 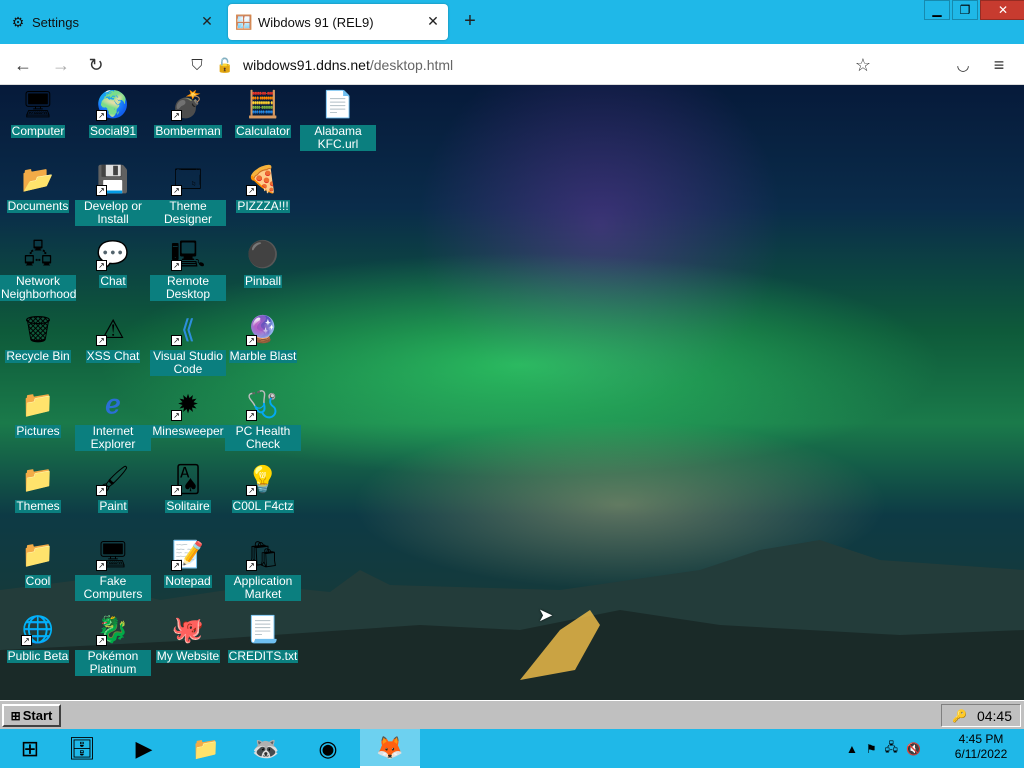 What do you see at coordinates (15, 715) in the screenshot?
I see `windows-logo-icon: ⊞` at bounding box center [15, 715].